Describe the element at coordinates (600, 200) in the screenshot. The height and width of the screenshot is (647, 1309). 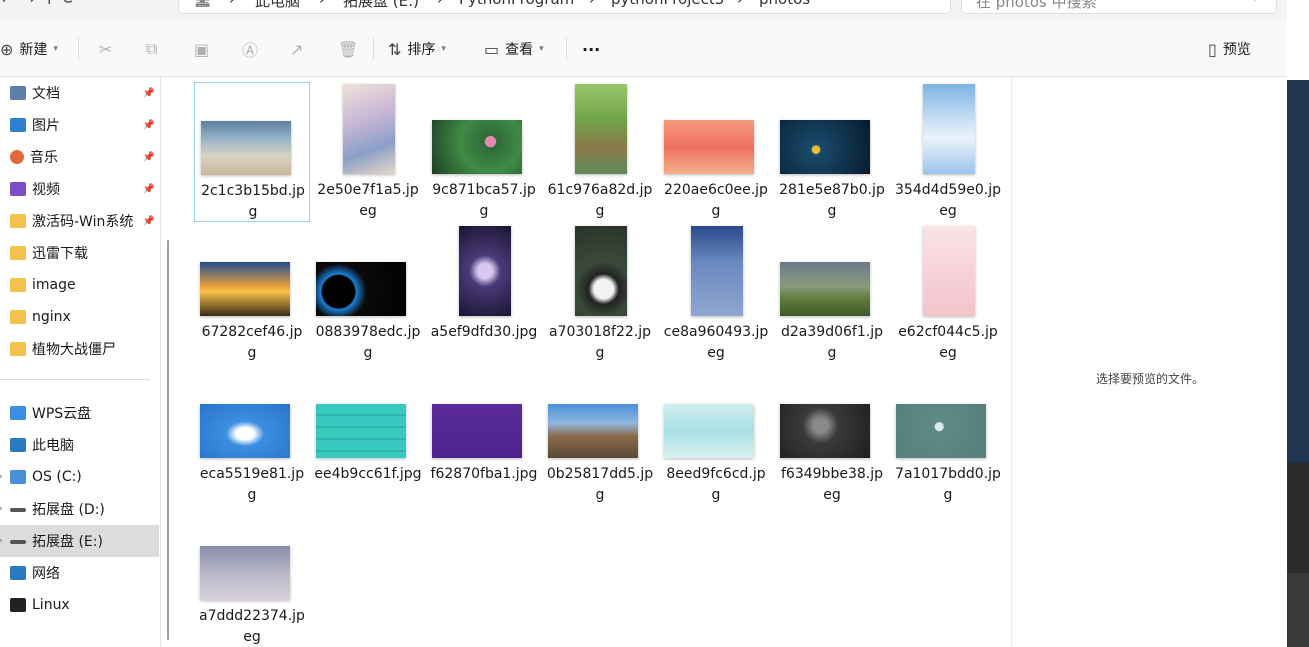
I see `file-name: 61c976a82d.jpg` at that location.